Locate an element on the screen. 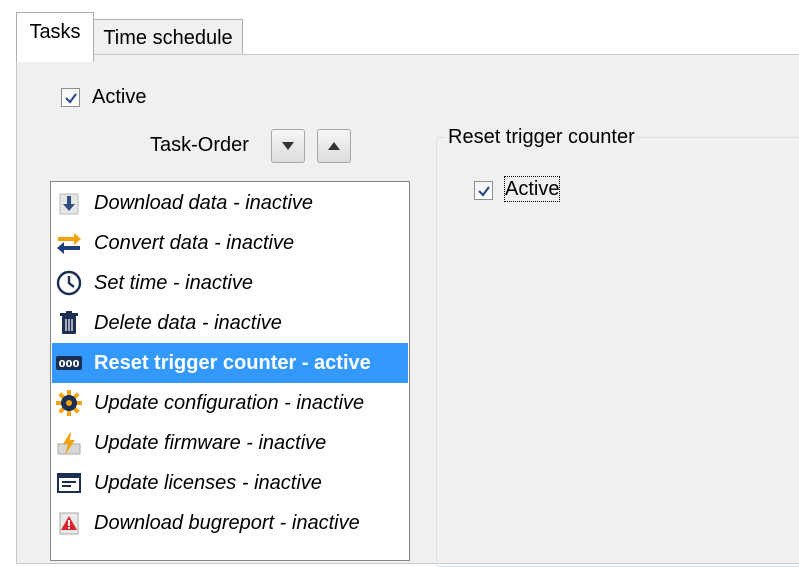 Image resolution: width=799 pixels, height=567 pixels. list-item: Set time - inactive is located at coordinates (230, 283).